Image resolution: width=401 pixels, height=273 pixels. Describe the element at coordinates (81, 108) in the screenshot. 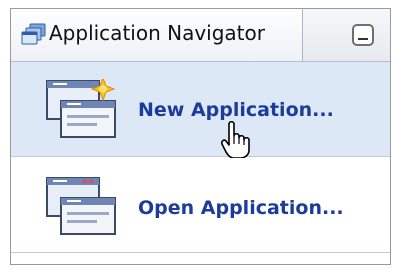

I see `new-application-icon` at that location.